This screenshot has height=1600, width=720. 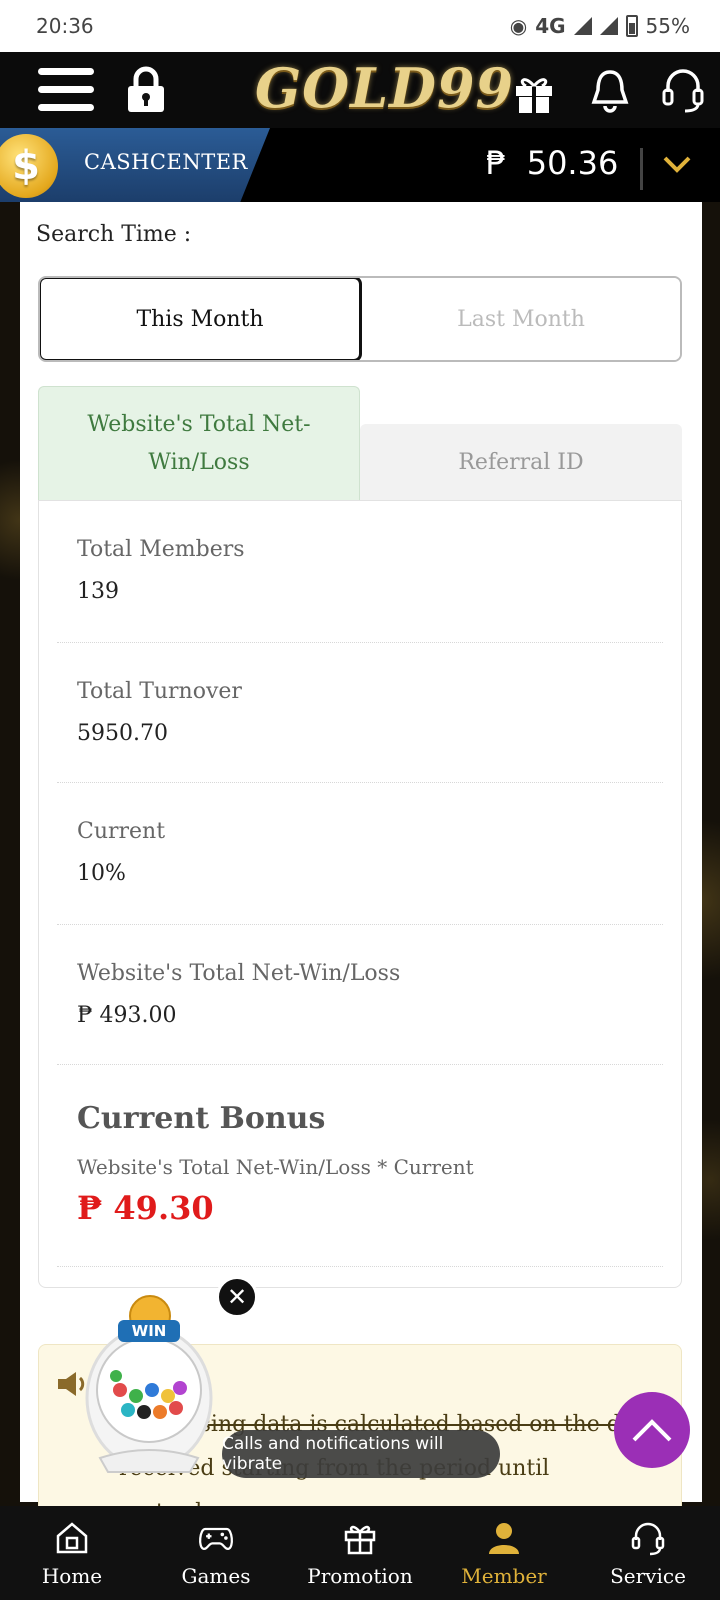 What do you see at coordinates (114, 234) in the screenshot?
I see `search-time-label: Search Time :` at bounding box center [114, 234].